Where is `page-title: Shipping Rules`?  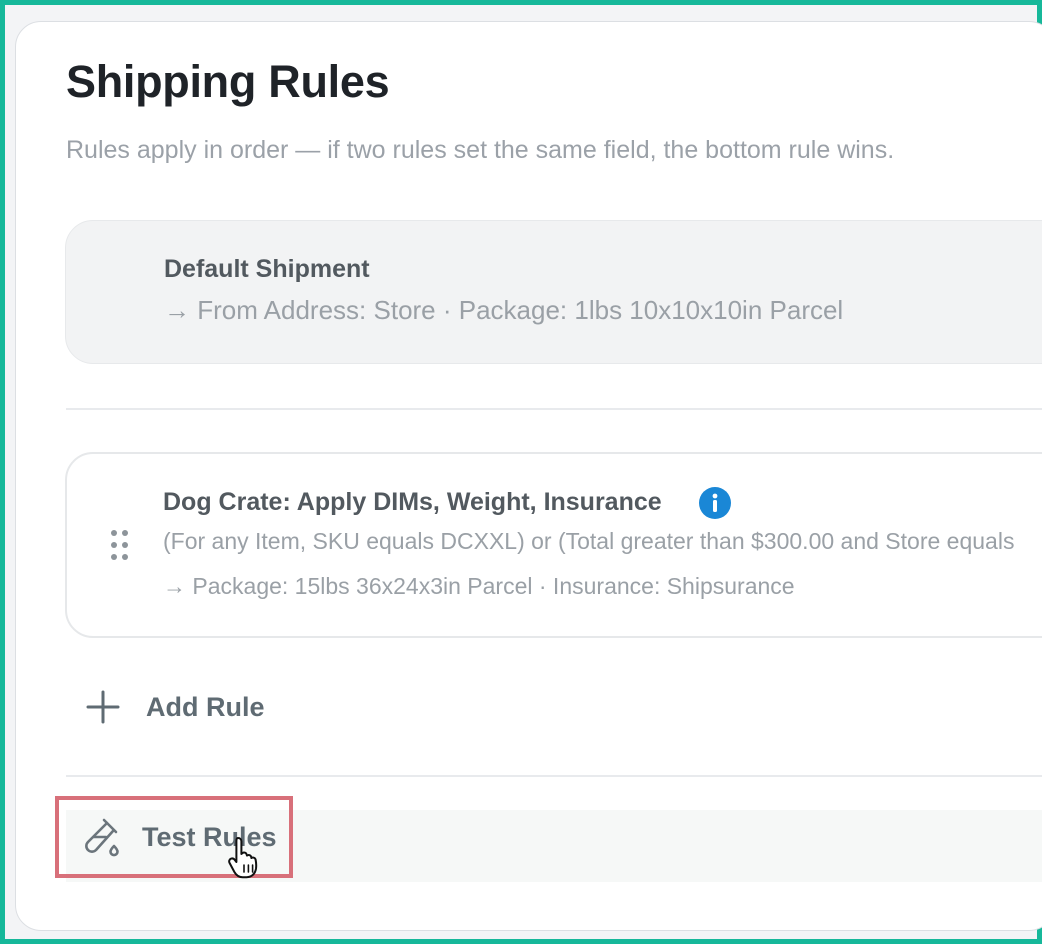 page-title: Shipping Rules is located at coordinates (228, 81).